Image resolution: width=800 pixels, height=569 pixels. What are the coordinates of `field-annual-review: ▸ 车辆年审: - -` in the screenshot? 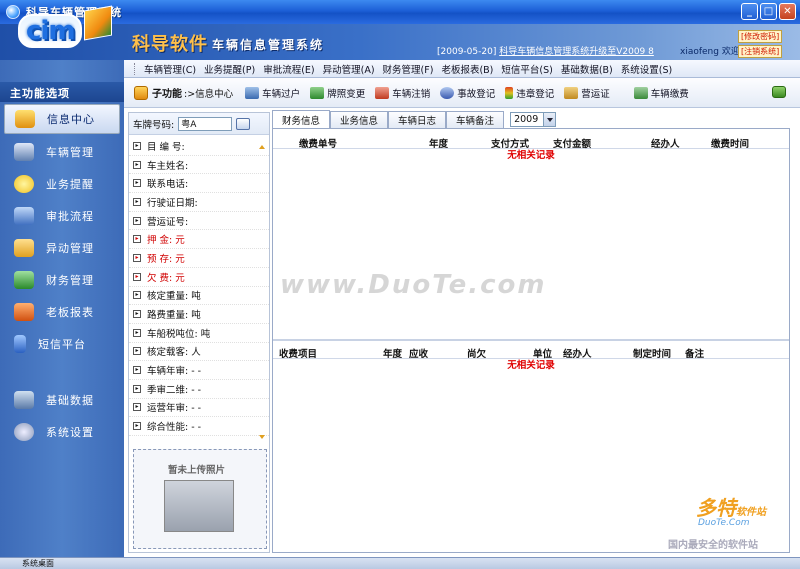 It's located at (199, 370).